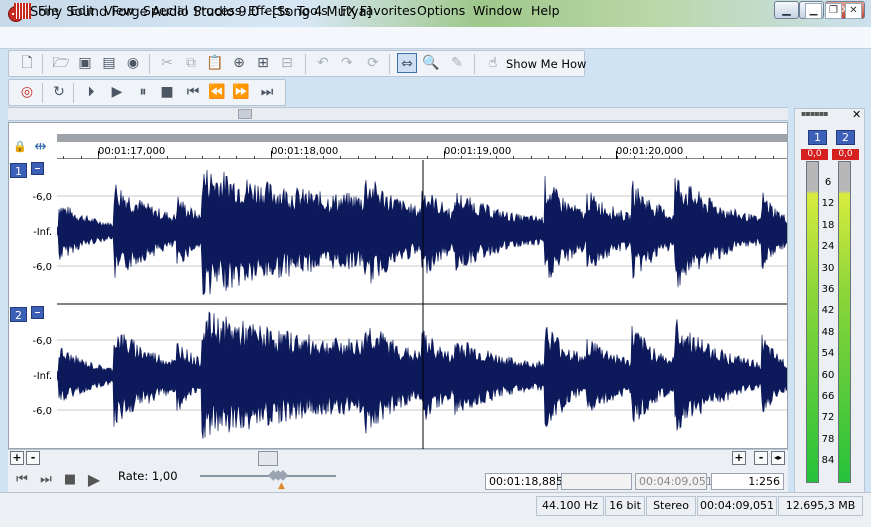 This screenshot has width=871, height=527. I want to click on undo-icon: ↶, so click(323, 63).